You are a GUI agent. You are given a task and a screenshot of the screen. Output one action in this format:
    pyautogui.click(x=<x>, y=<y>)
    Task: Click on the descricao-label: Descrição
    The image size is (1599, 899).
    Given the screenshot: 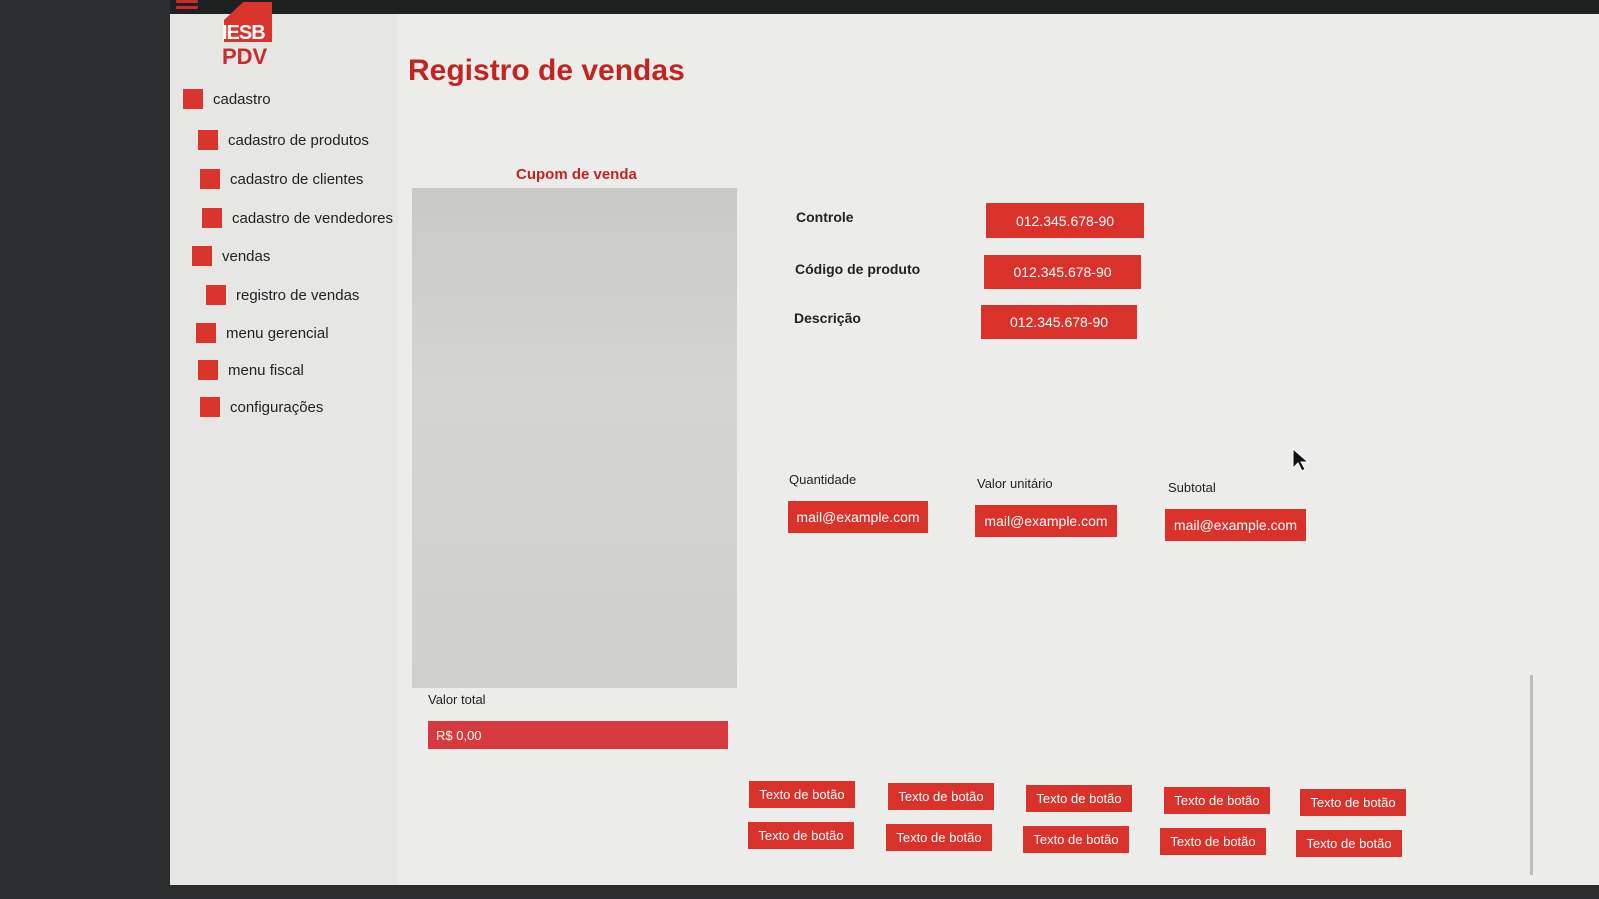 What is the action you would take?
    pyautogui.click(x=827, y=318)
    